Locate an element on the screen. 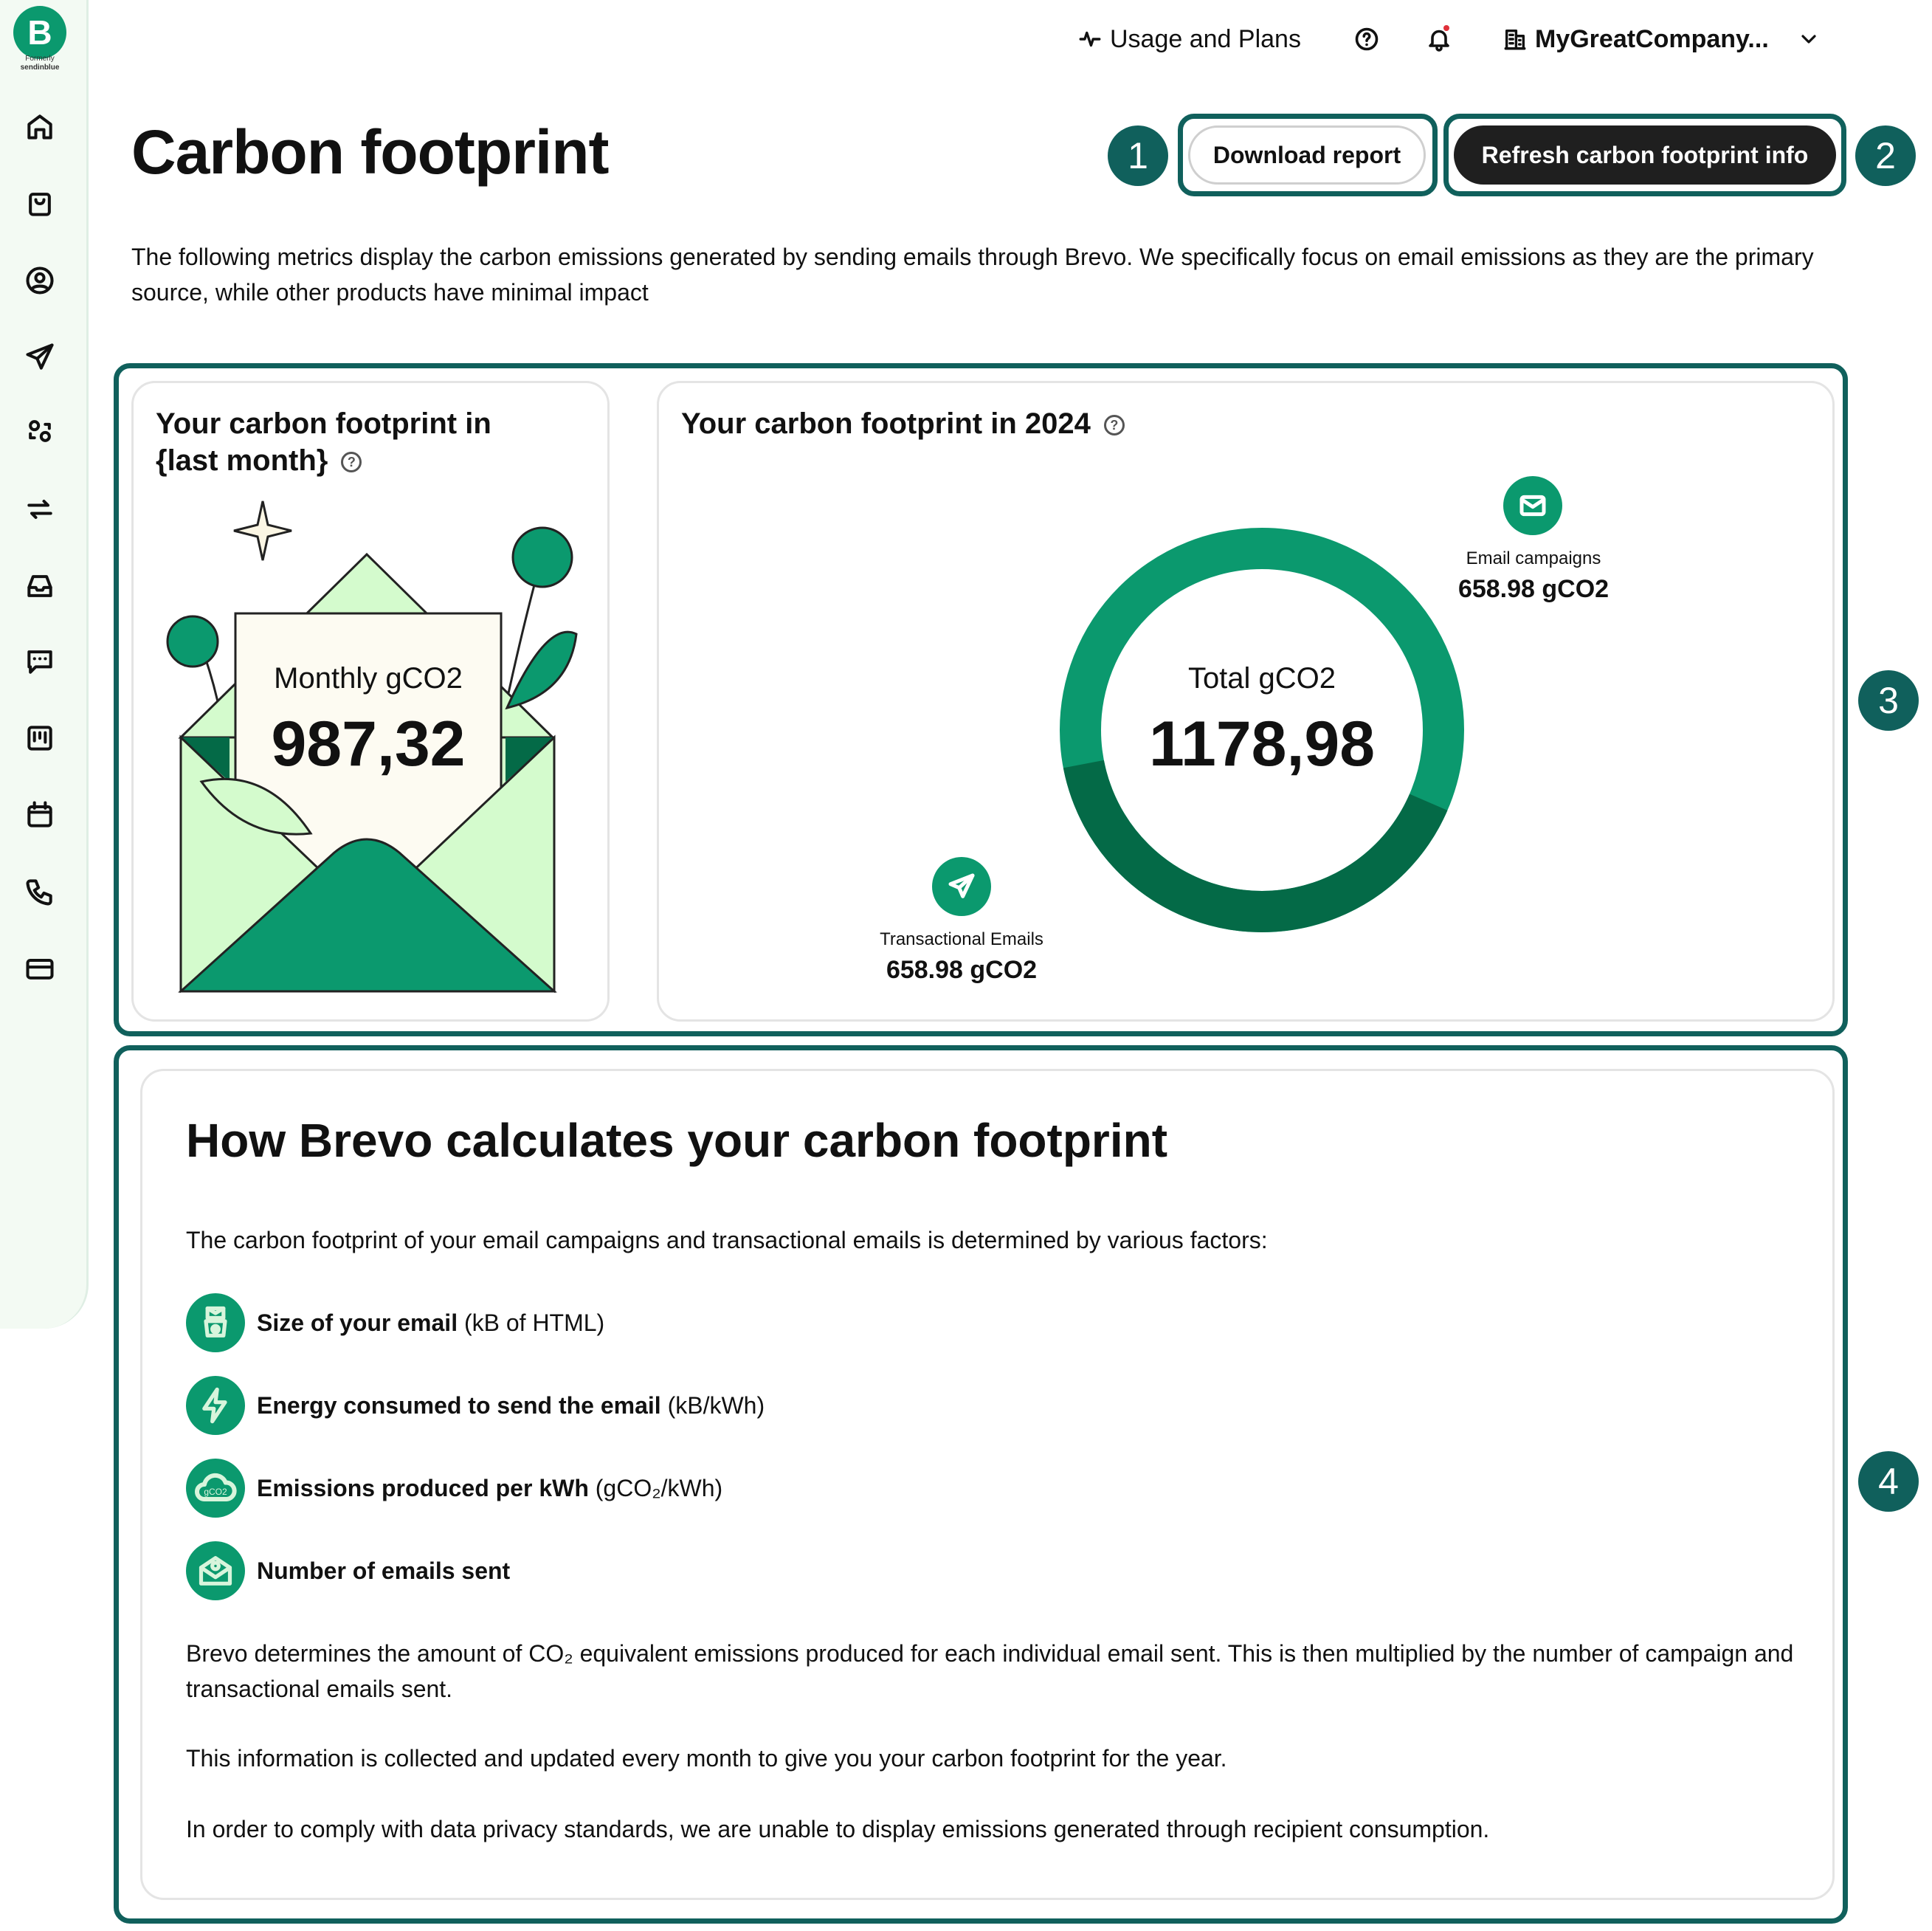 This screenshot has width=1932, height=1931. lightning-icon is located at coordinates (215, 1405).